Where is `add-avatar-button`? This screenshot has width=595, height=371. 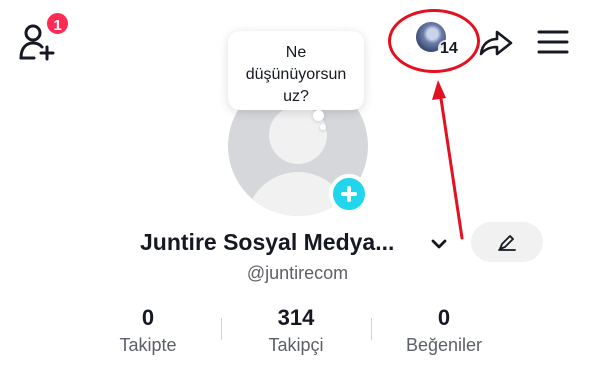 add-avatar-button is located at coordinates (349, 194).